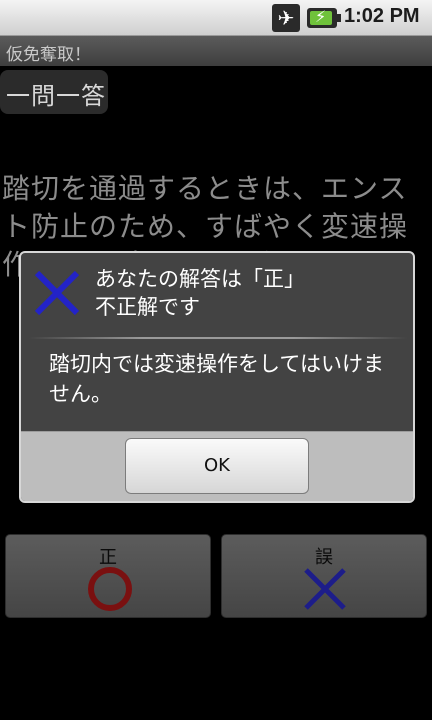 This screenshot has height=720, width=432. I want to click on ok-button: OK, so click(217, 466).